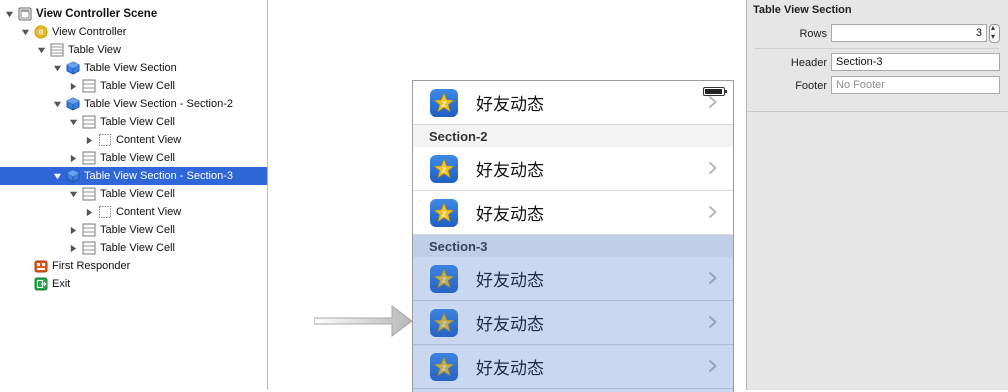  Describe the element at coordinates (573, 246) in the screenshot. I see `section-header: Section-3` at that location.